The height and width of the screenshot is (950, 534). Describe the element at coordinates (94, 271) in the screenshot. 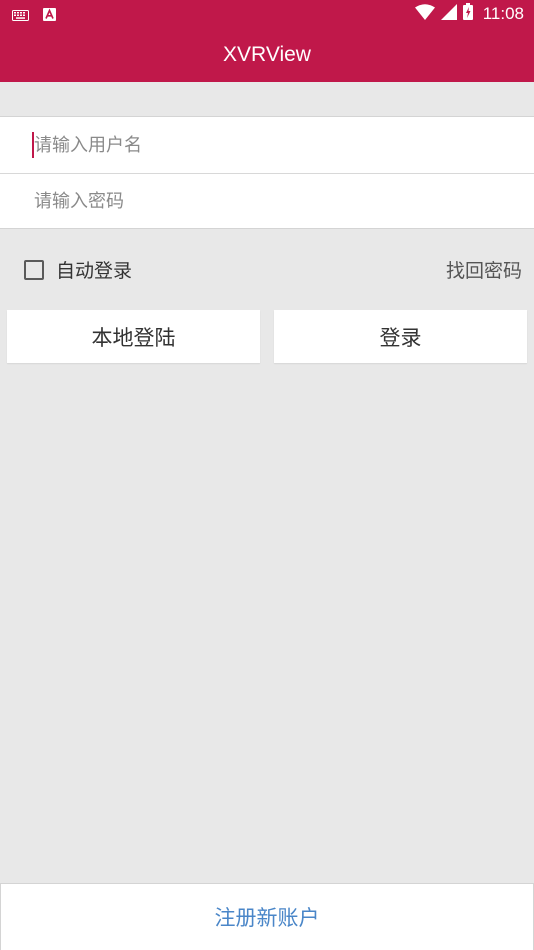

I see `auto-login-label: 自动登录` at that location.